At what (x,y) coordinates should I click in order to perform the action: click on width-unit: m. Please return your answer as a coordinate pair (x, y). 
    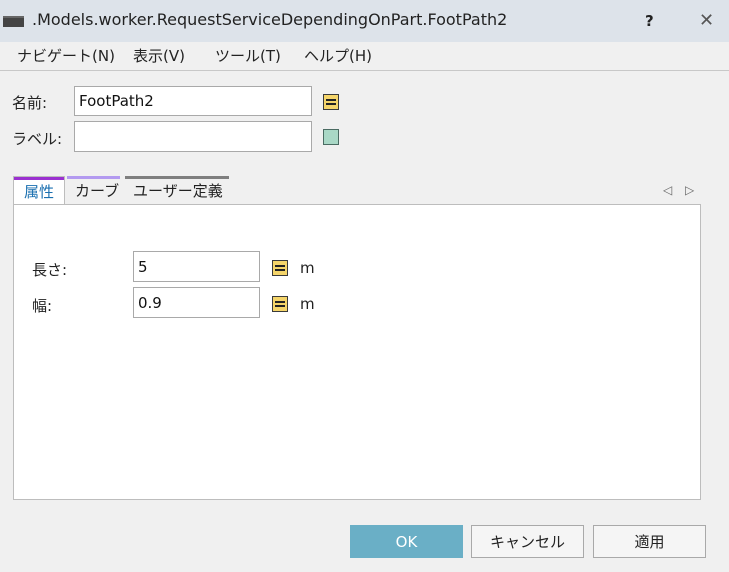
    Looking at the image, I should click on (307, 304).